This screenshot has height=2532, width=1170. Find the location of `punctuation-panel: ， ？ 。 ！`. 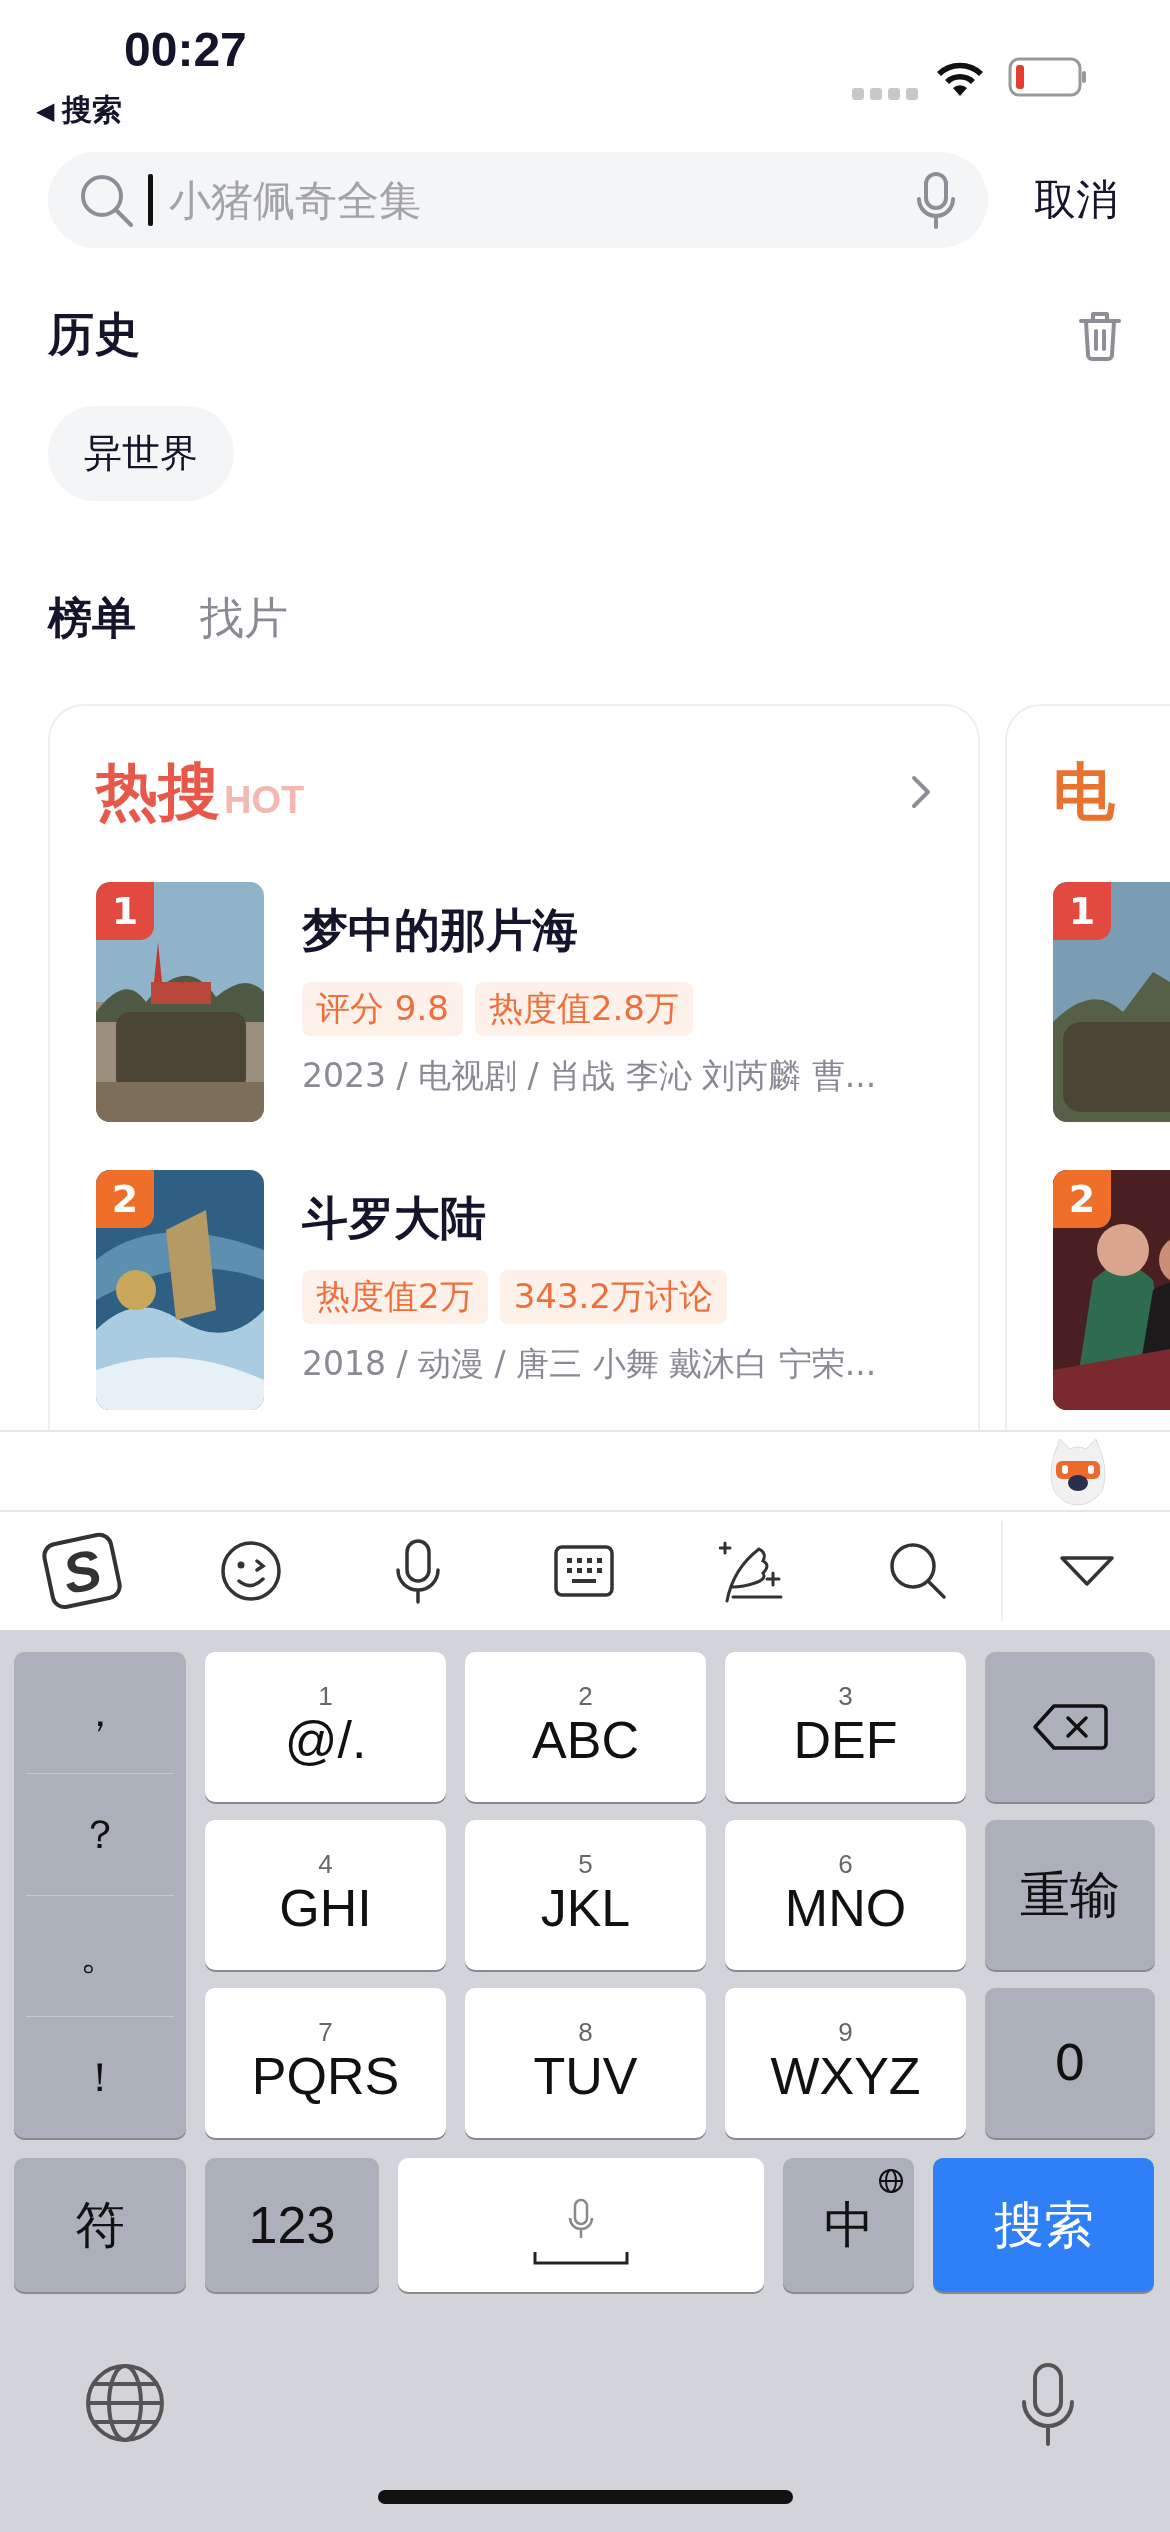

punctuation-panel: ， ？ 。 ！ is located at coordinates (100, 1895).